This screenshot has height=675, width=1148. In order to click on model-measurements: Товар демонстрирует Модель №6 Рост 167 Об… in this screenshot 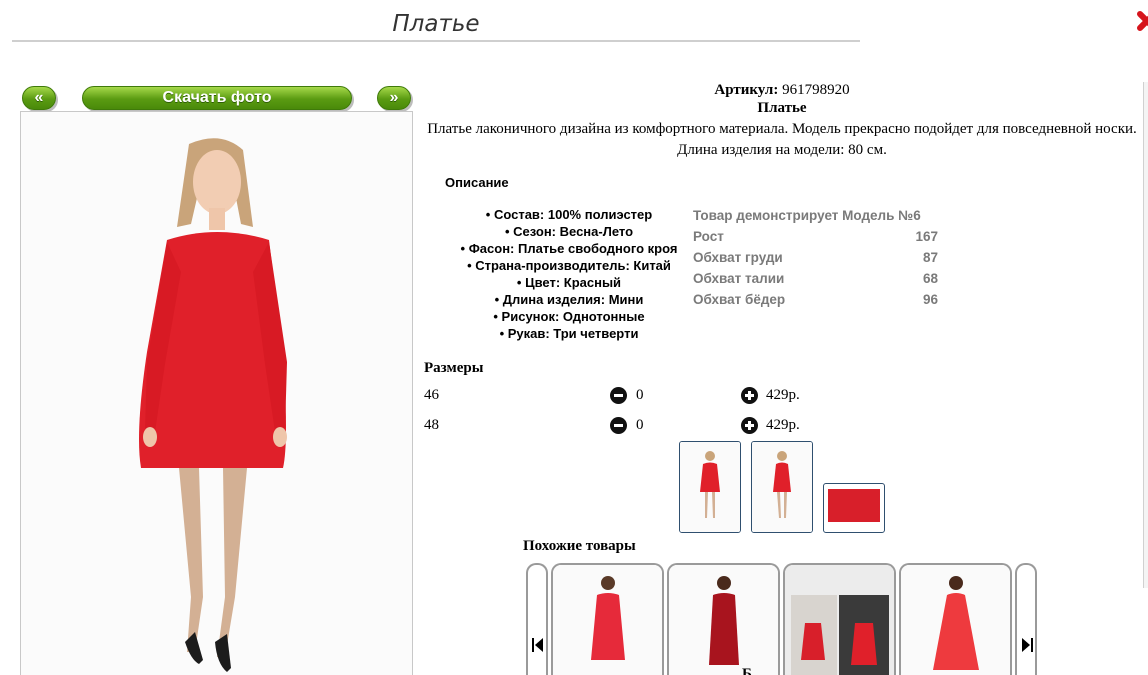, I will do `click(815, 259)`.